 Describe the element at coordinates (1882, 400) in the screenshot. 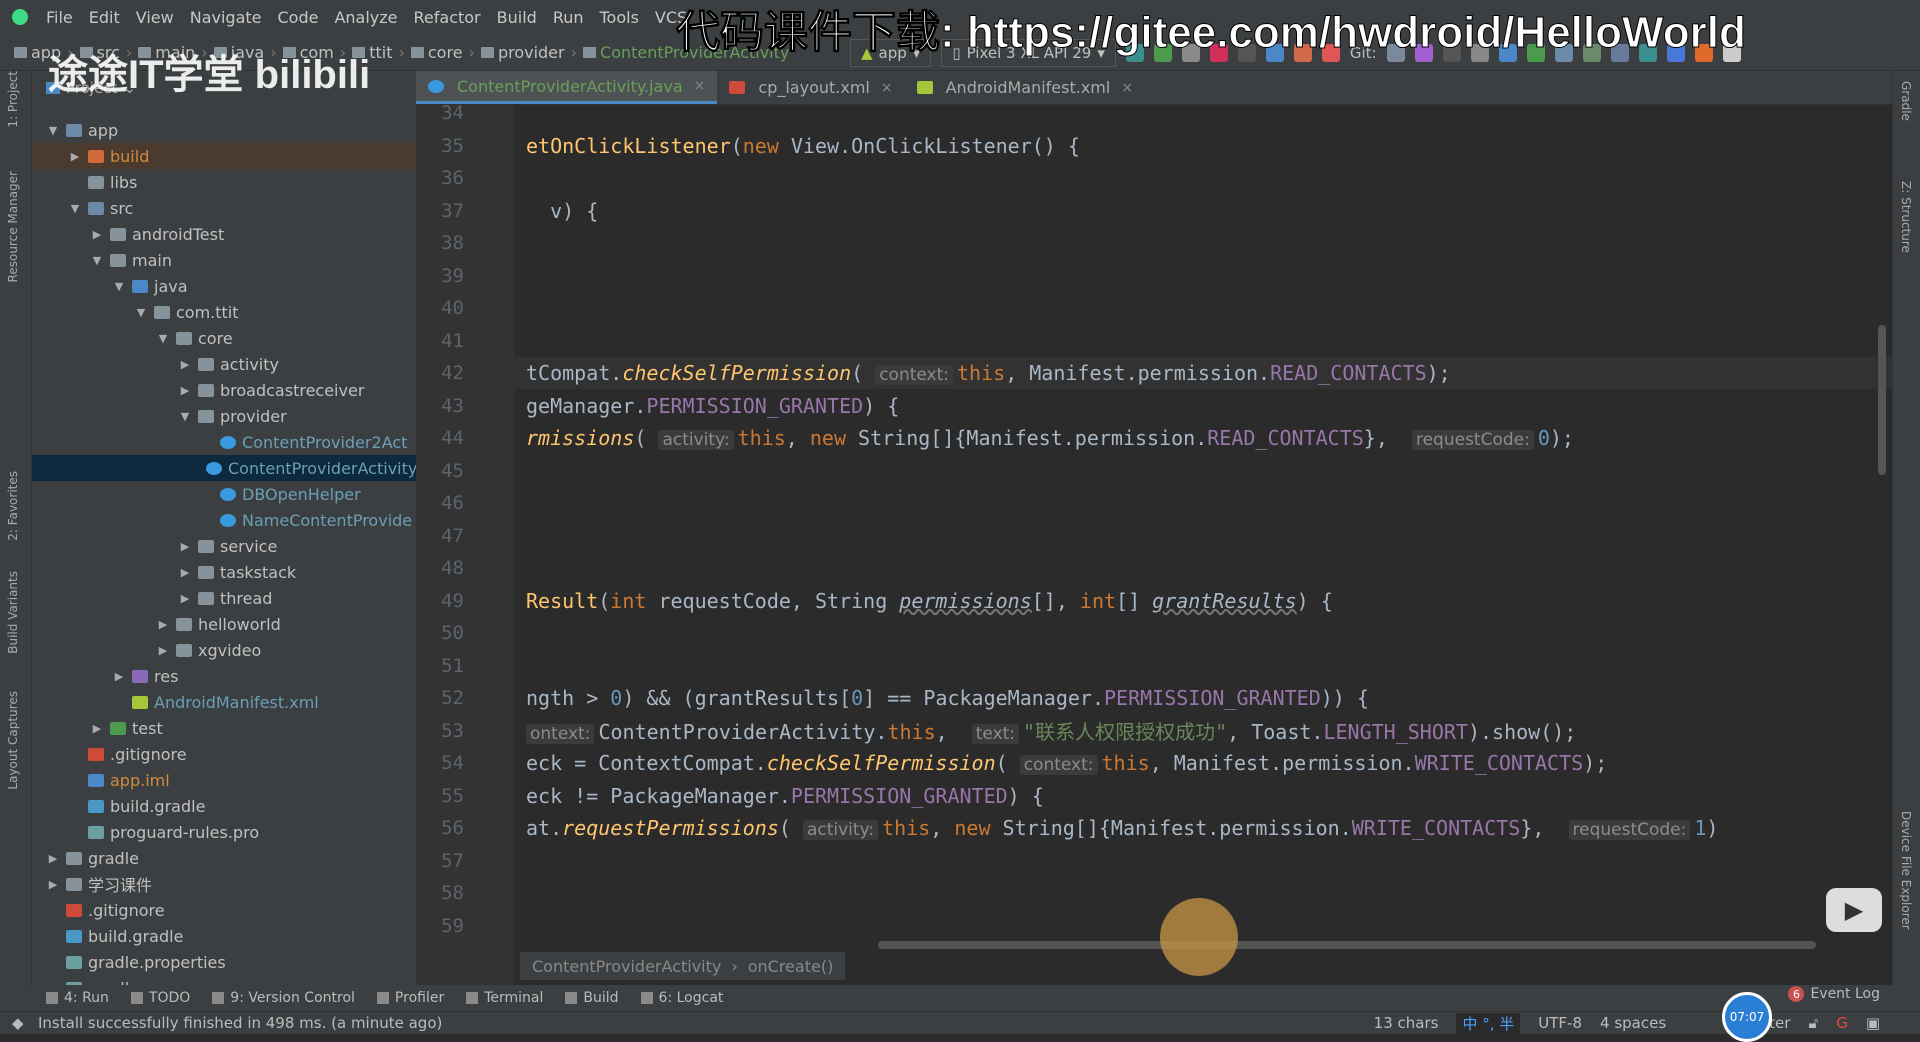

I see `editor-vertical-scrollbar` at that location.